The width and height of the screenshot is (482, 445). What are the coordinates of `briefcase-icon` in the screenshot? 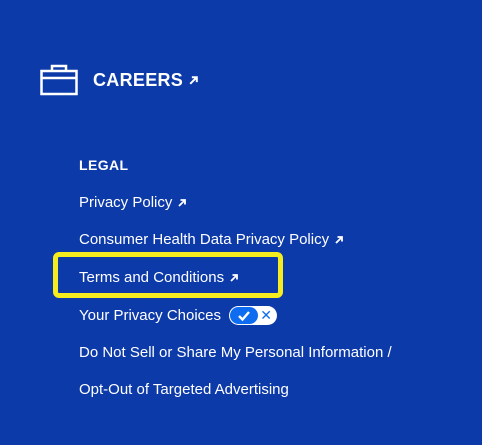 It's located at (59, 80).